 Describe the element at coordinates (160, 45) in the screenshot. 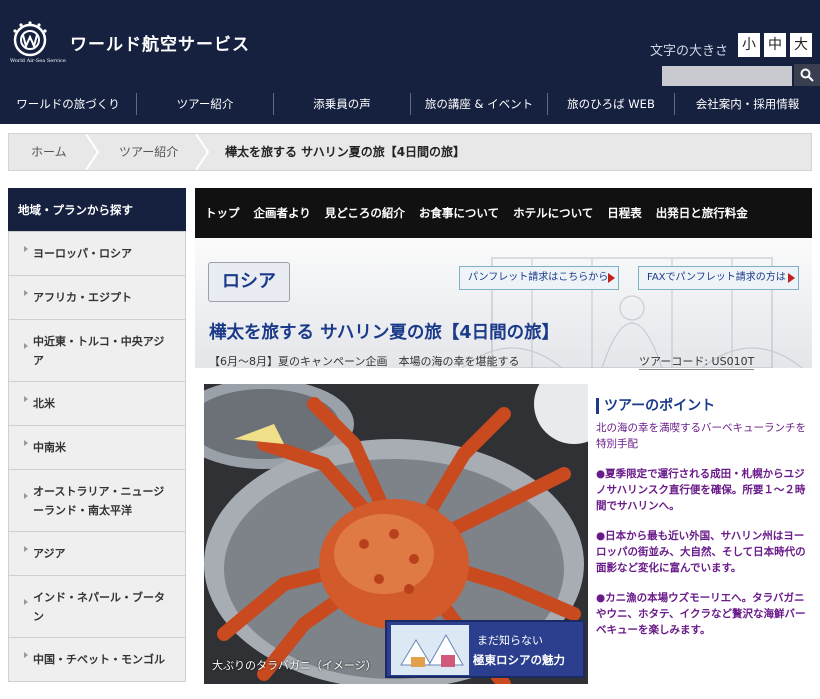

I see `logo-text: ワールド航空サービス` at that location.